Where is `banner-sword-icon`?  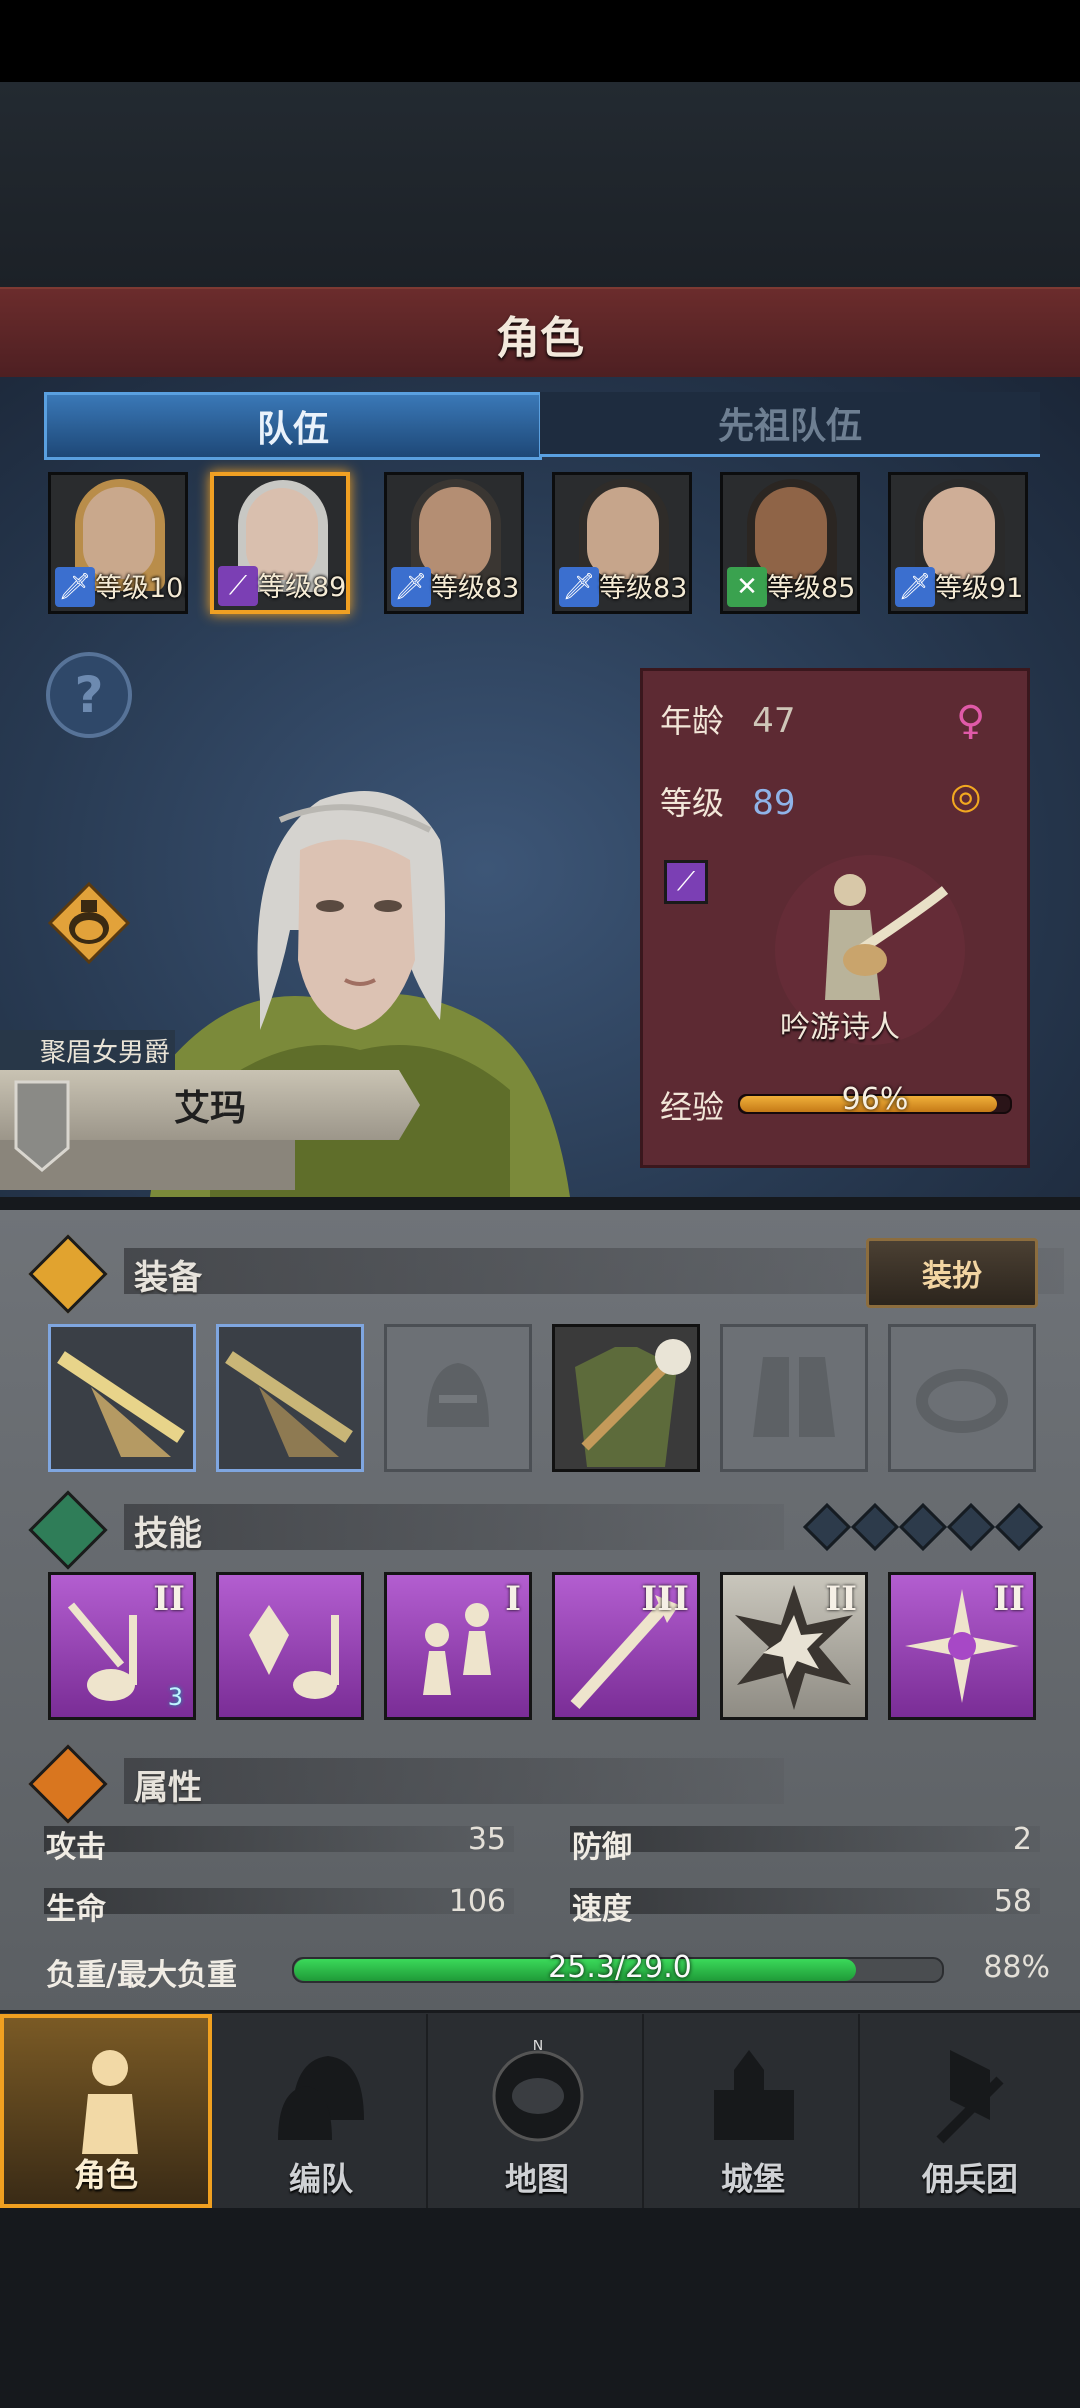
banner-sword-icon is located at coordinates (970, 2097).